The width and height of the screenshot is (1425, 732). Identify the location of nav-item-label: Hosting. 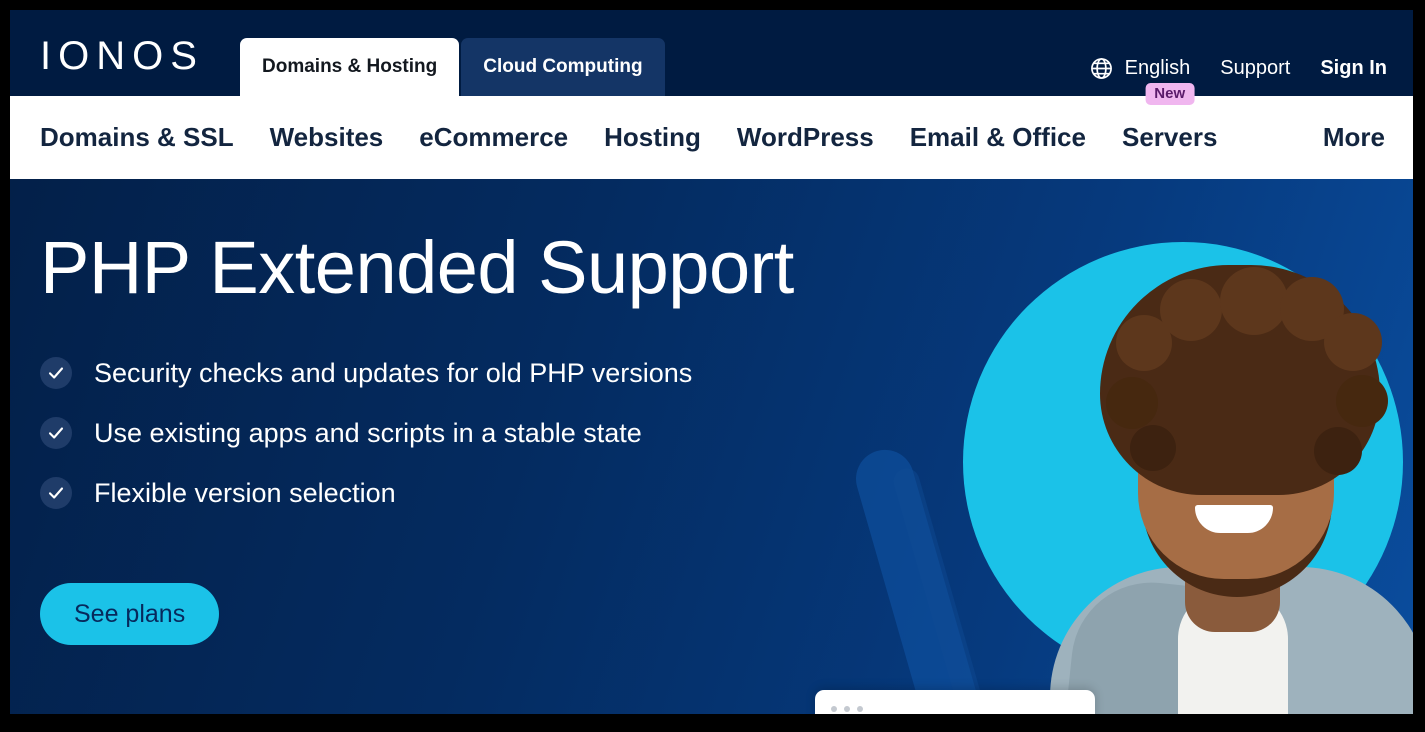
(652, 137).